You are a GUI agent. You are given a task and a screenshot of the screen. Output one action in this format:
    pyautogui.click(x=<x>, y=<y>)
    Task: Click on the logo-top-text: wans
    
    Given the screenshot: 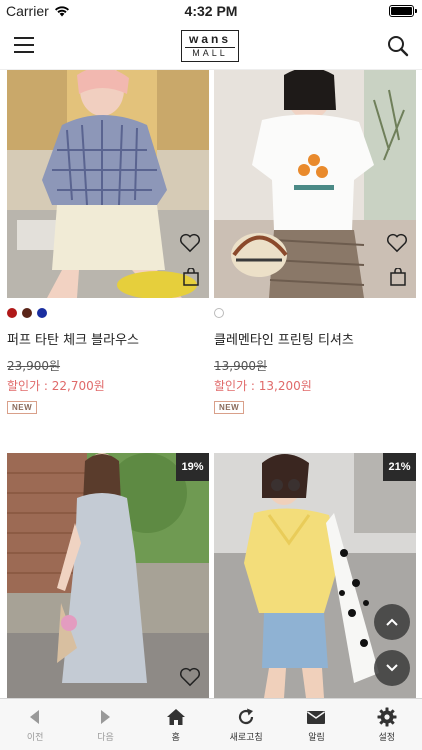 What is the action you would take?
    pyautogui.click(x=209, y=39)
    